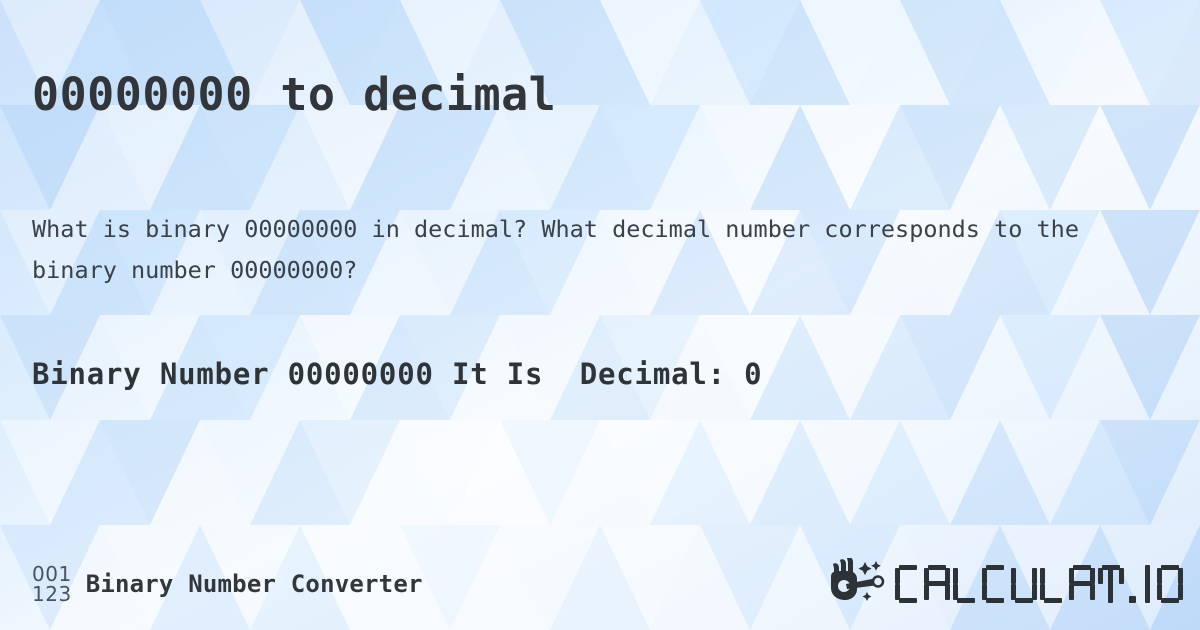 Image resolution: width=1200 pixels, height=630 pixels. Describe the element at coordinates (52, 574) in the screenshot. I see `logo-digits-top: 001` at that location.